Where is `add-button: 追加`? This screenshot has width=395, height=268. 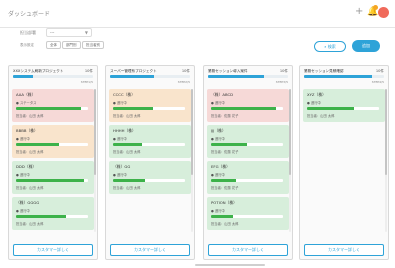
add-button: 追加 is located at coordinates (366, 46).